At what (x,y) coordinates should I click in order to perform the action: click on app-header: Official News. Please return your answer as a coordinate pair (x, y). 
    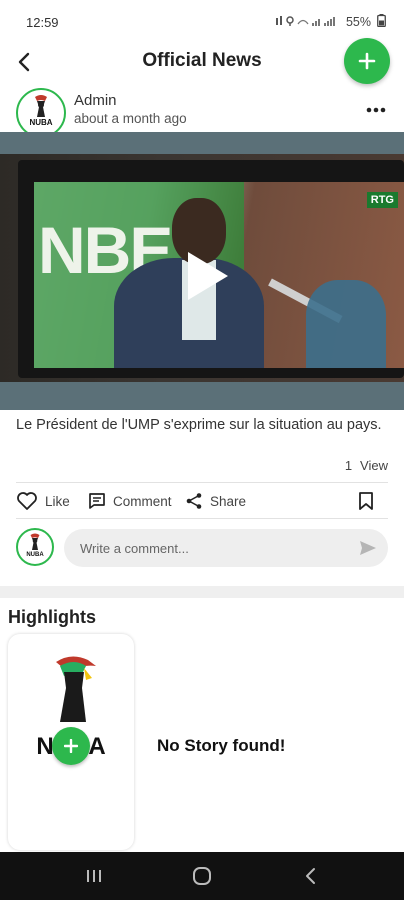
    Looking at the image, I should click on (202, 62).